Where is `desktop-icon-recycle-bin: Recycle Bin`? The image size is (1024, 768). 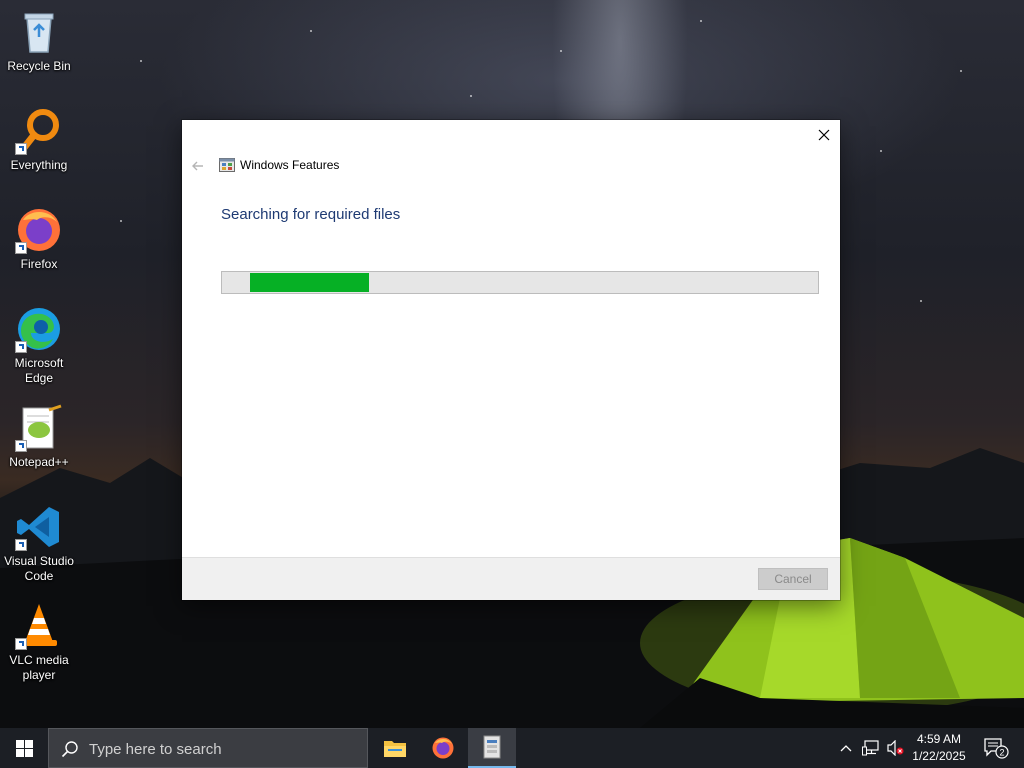
desktop-icon-recycle-bin: Recycle Bin is located at coordinates (39, 41).